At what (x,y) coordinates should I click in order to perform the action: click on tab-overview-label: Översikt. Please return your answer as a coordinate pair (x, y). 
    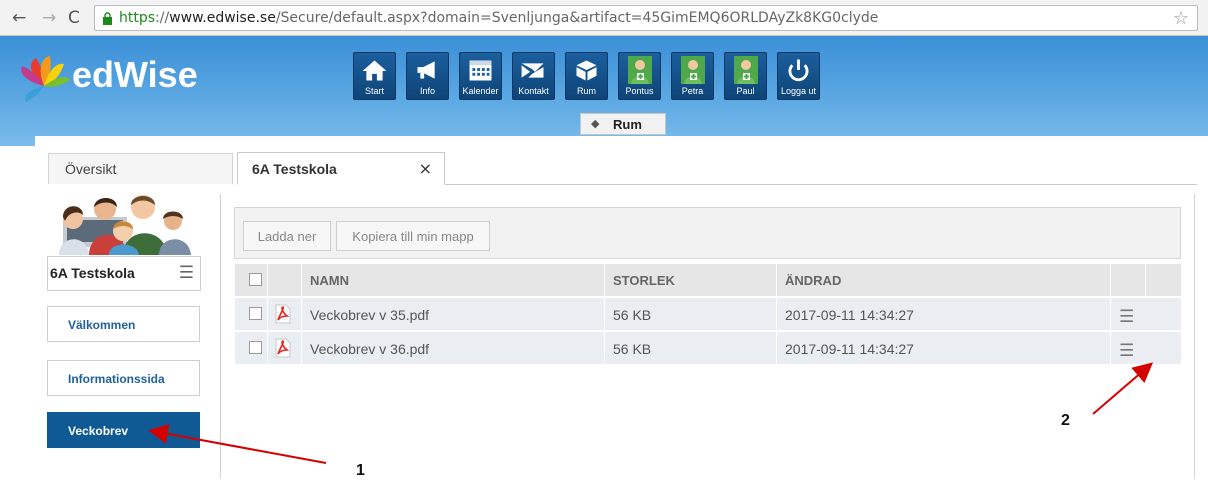
    Looking at the image, I should click on (91, 169).